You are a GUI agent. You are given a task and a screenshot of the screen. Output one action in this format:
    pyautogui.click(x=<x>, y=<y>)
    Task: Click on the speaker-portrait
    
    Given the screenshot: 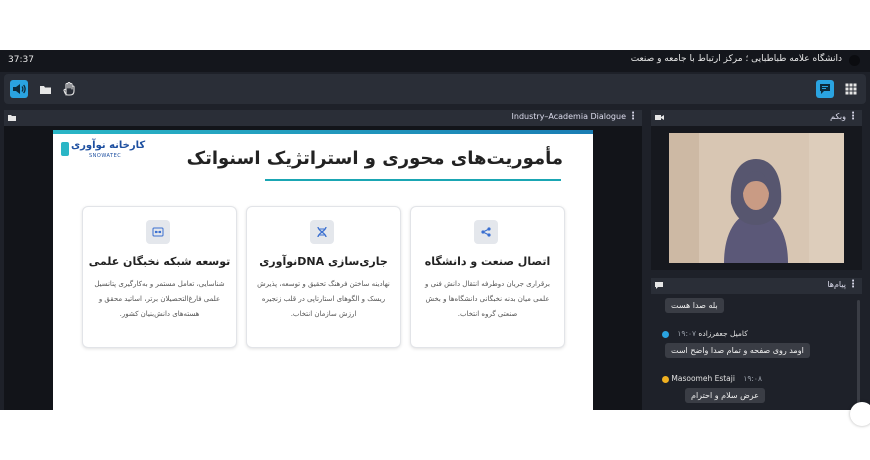 What is the action you would take?
    pyautogui.click(x=756, y=198)
    